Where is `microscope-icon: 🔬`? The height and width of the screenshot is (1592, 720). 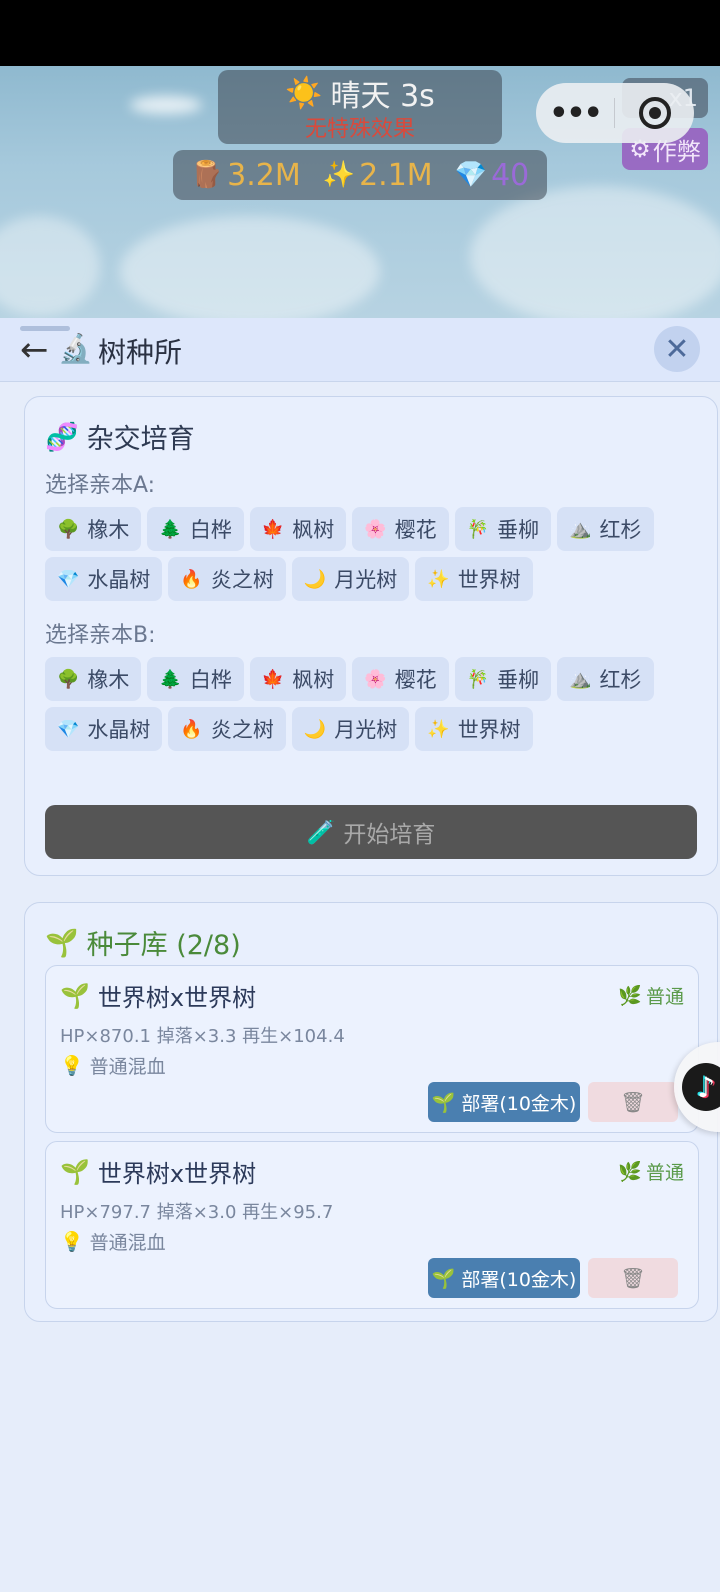
microscope-icon: 🔬 is located at coordinates (75, 348).